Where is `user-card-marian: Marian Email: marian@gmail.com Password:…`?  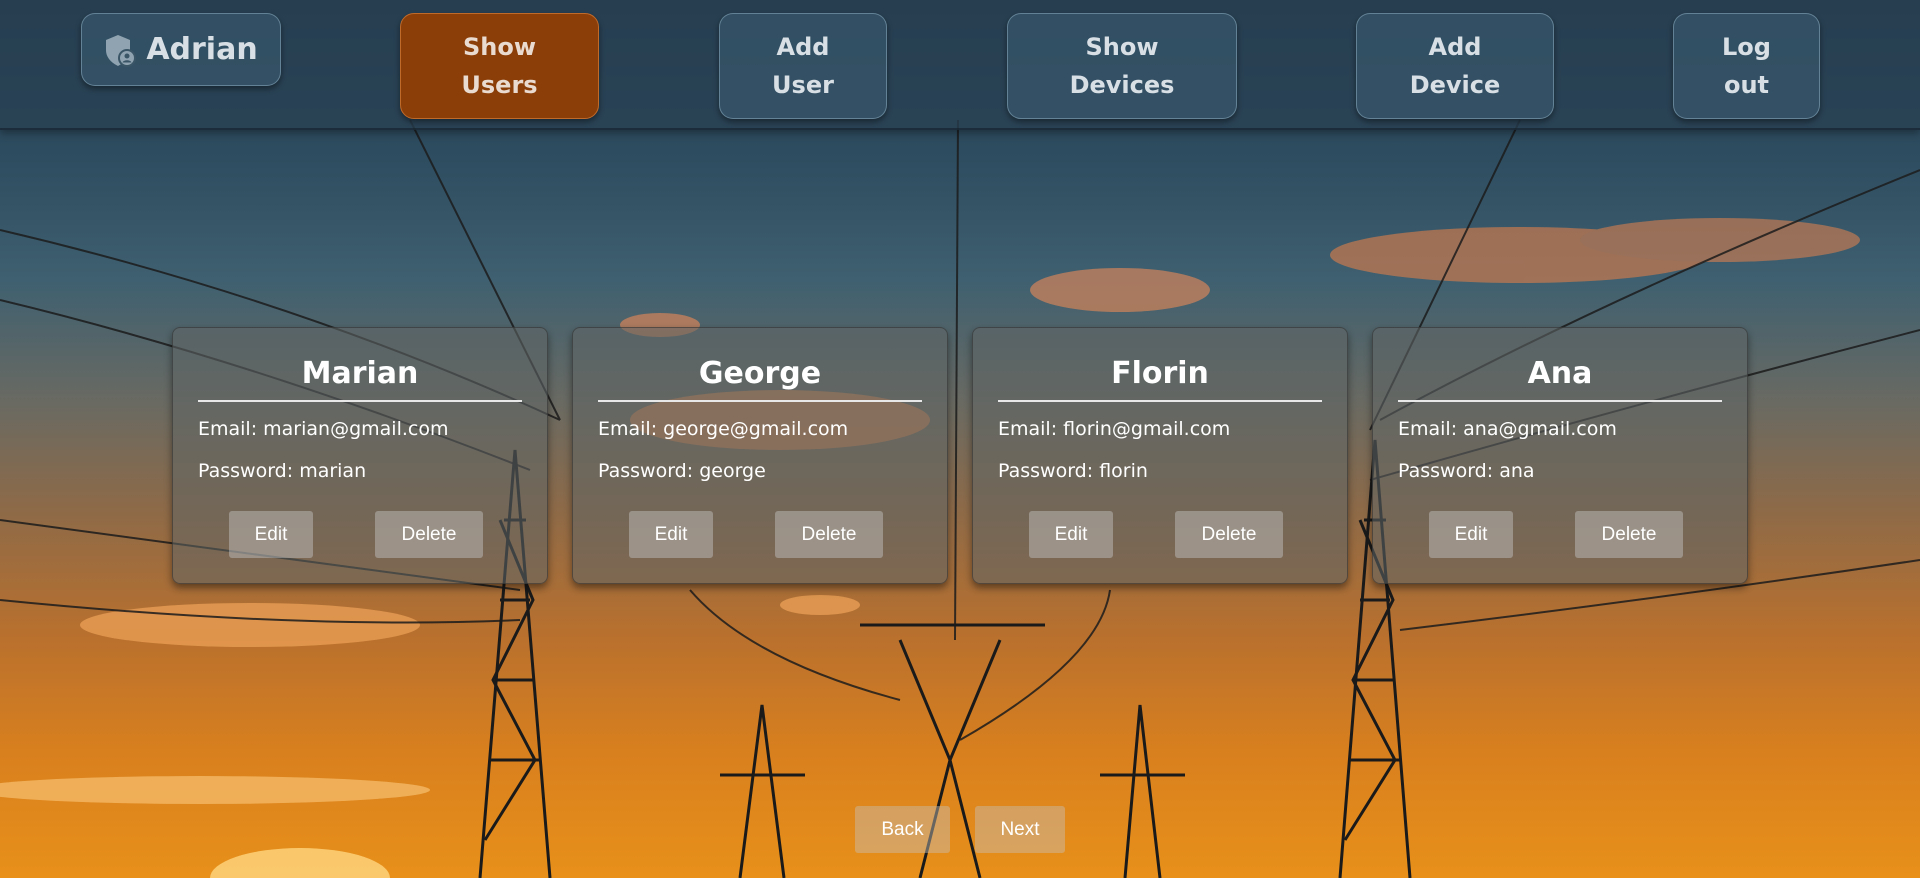 user-card-marian: Marian Email: marian@gmail.com Password:… is located at coordinates (360, 455).